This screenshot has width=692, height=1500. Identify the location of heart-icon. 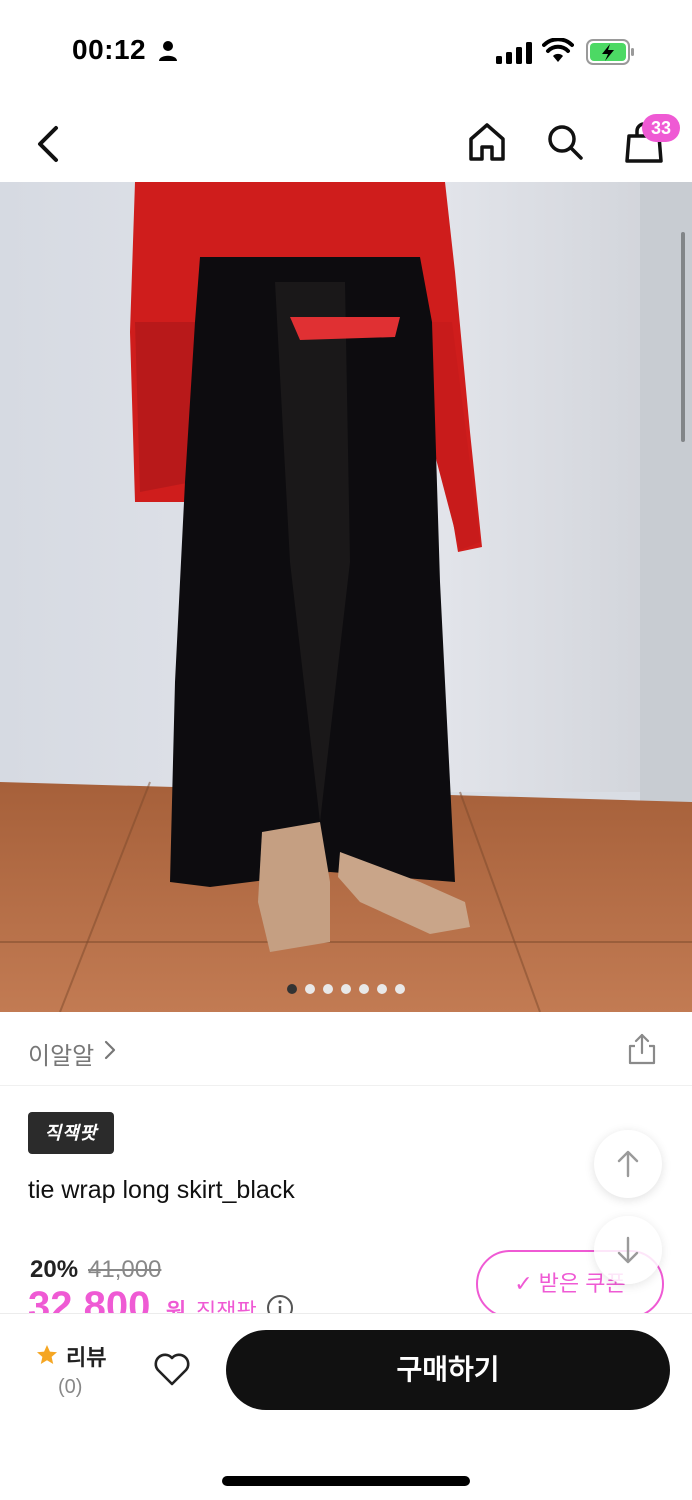
(172, 1369).